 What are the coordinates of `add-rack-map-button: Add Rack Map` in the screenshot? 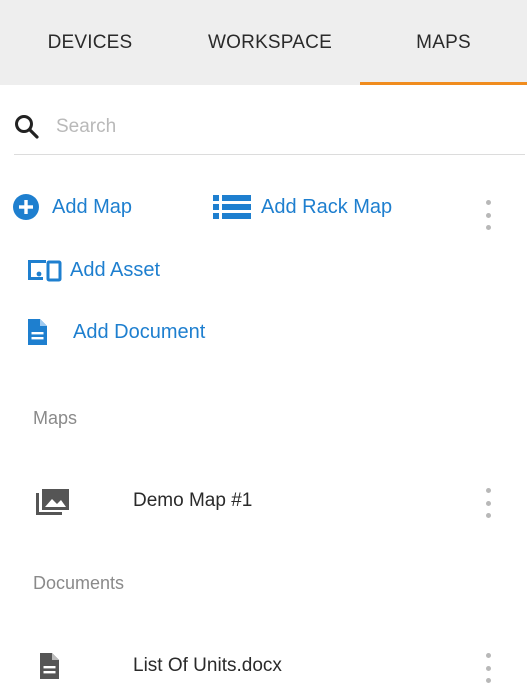 It's located at (302, 207).